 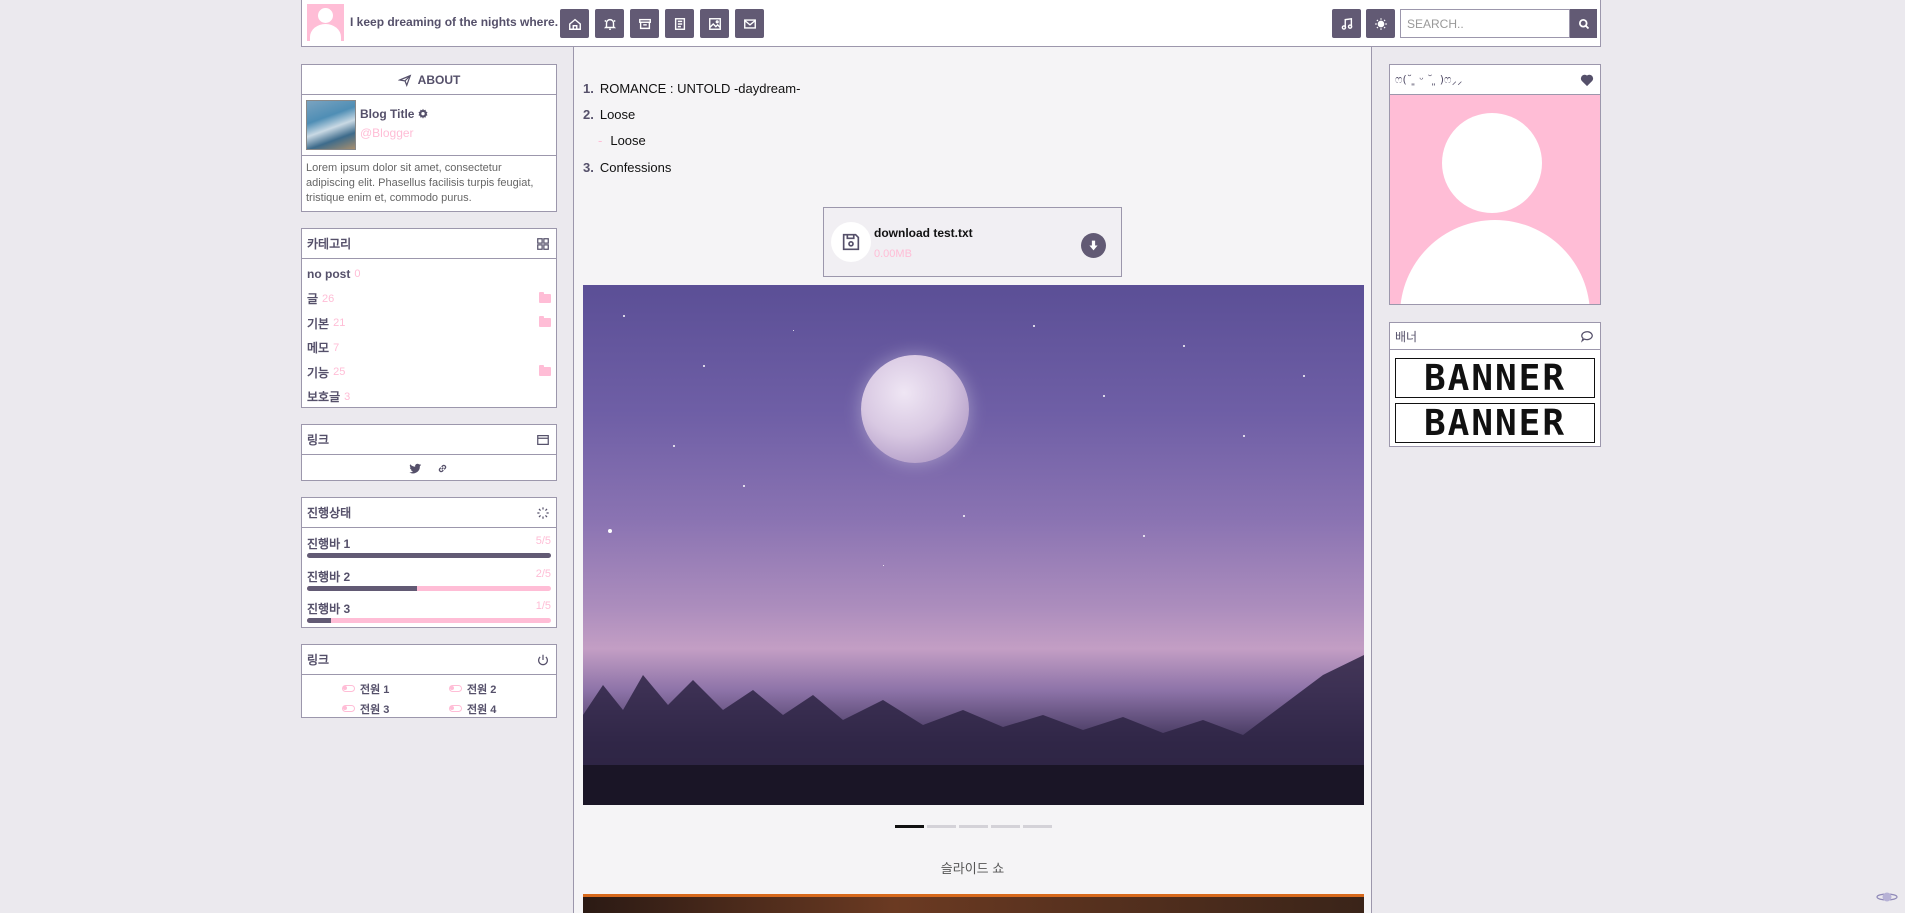 I want to click on power-item-2: 전원 2, so click(x=502, y=688).